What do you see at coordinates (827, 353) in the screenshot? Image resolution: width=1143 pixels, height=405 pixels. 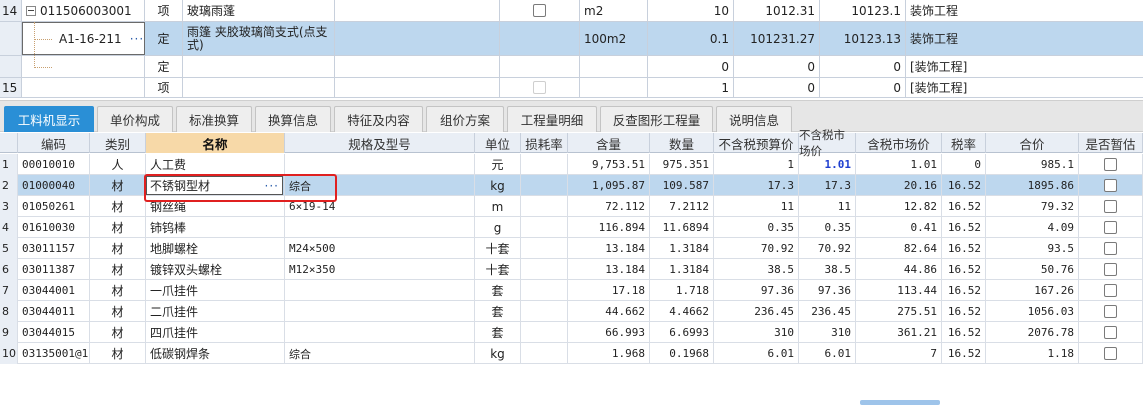 I see `cell-market: 6.01` at bounding box center [827, 353].